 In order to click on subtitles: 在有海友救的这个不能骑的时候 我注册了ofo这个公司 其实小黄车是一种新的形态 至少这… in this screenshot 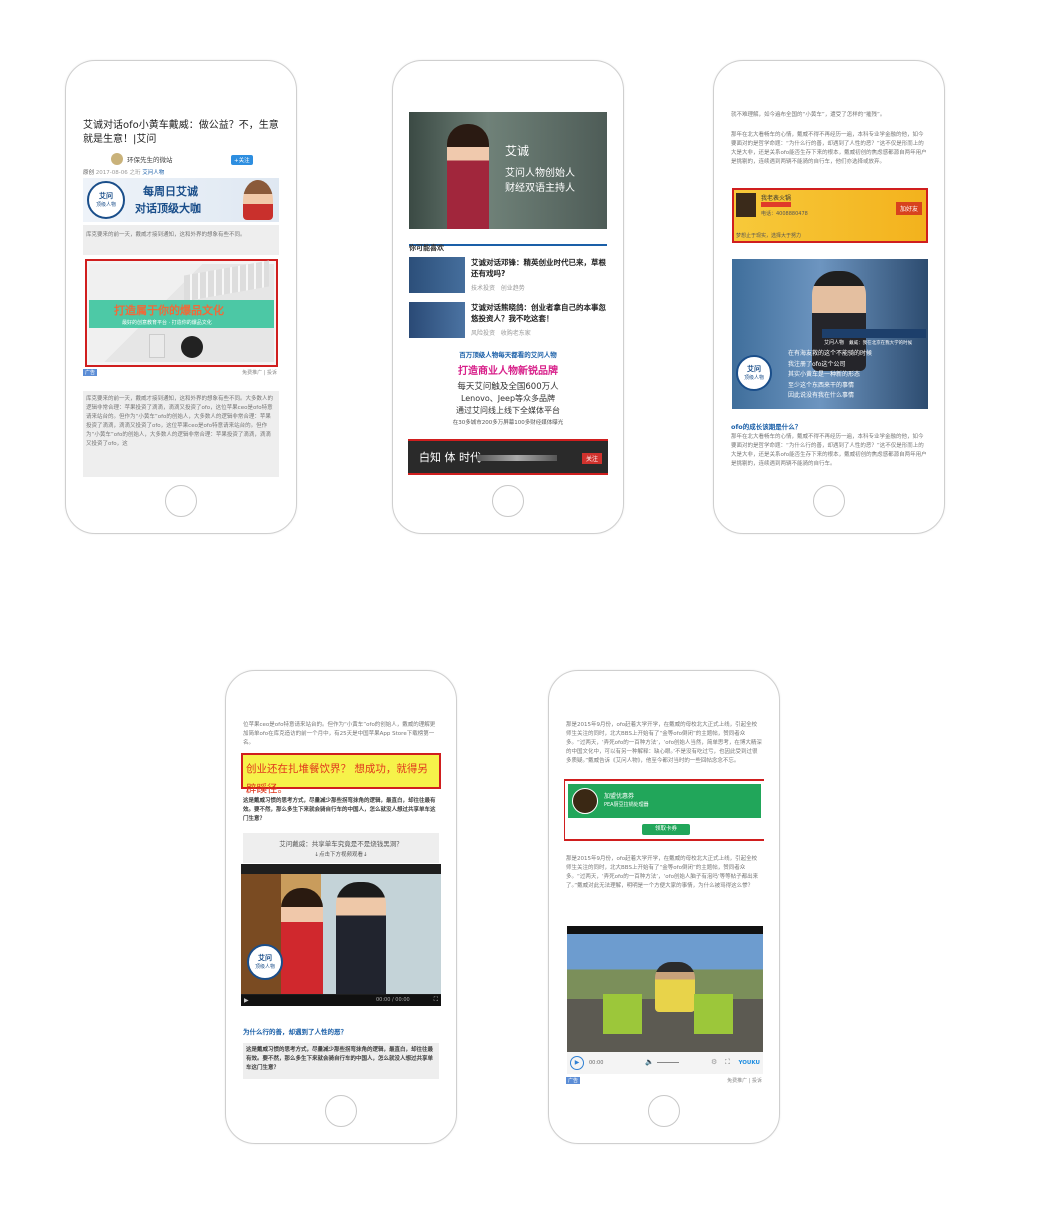, I will do `click(858, 375)`.